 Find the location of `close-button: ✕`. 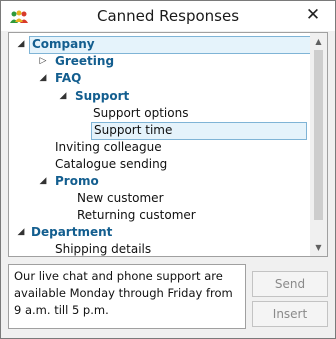

close-button: ✕ is located at coordinates (313, 15).